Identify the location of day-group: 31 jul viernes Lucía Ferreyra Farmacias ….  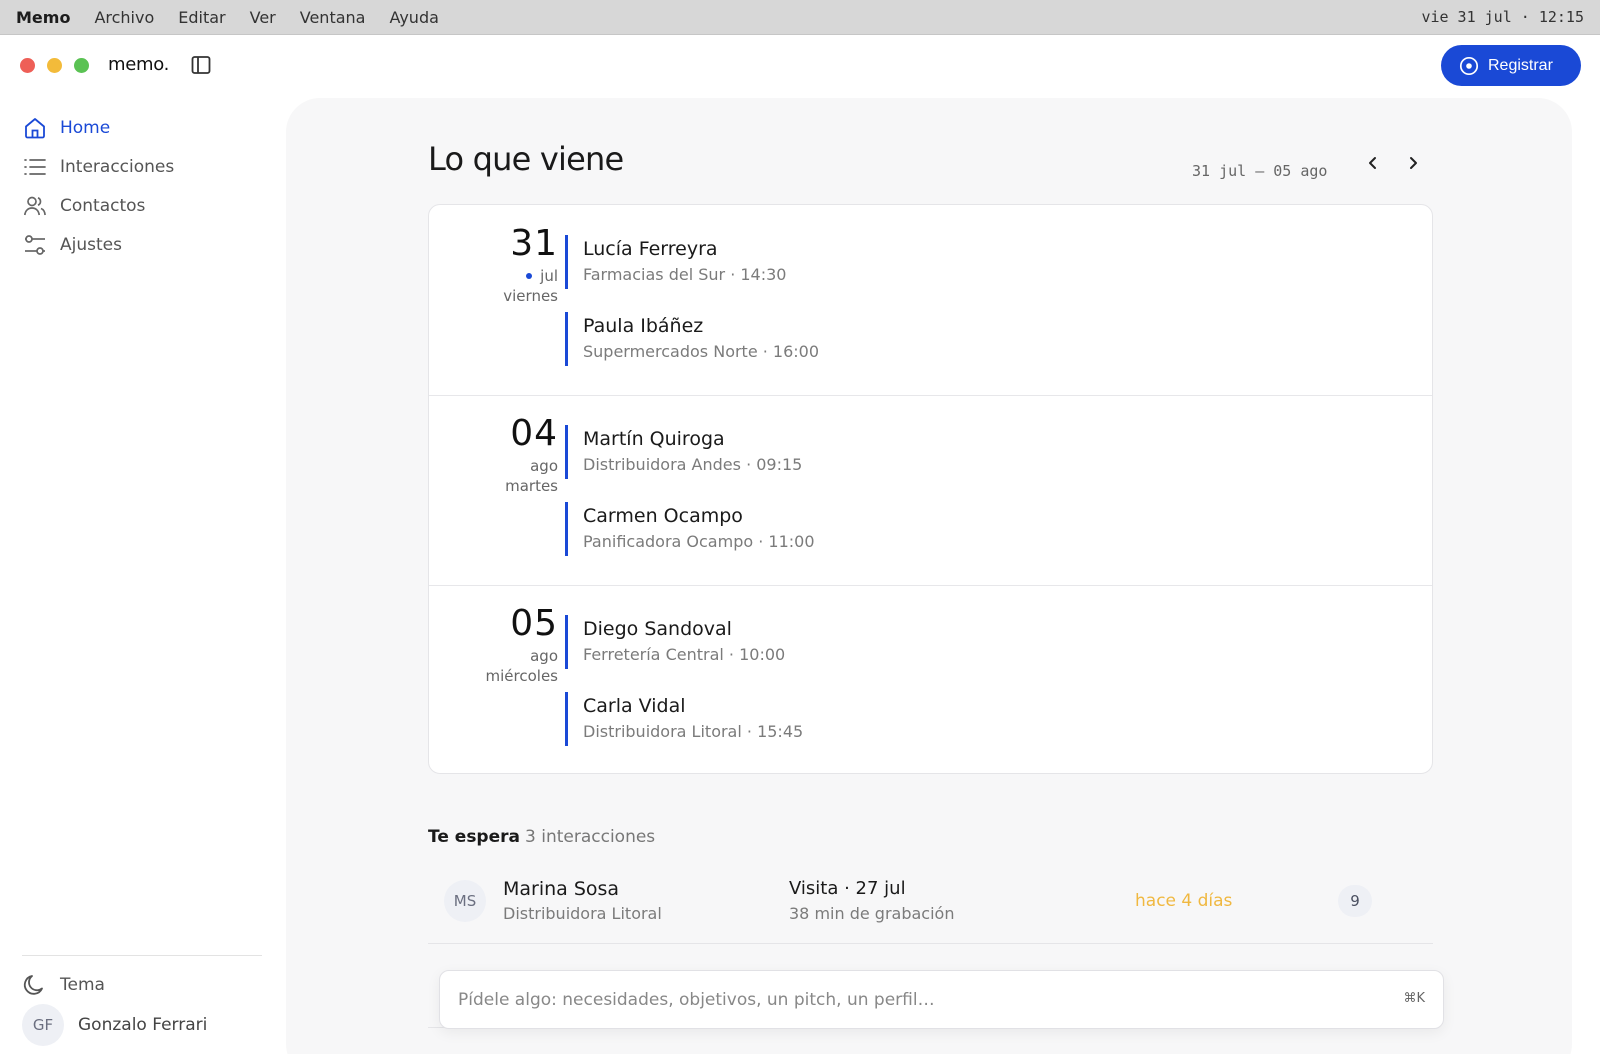
(930, 300).